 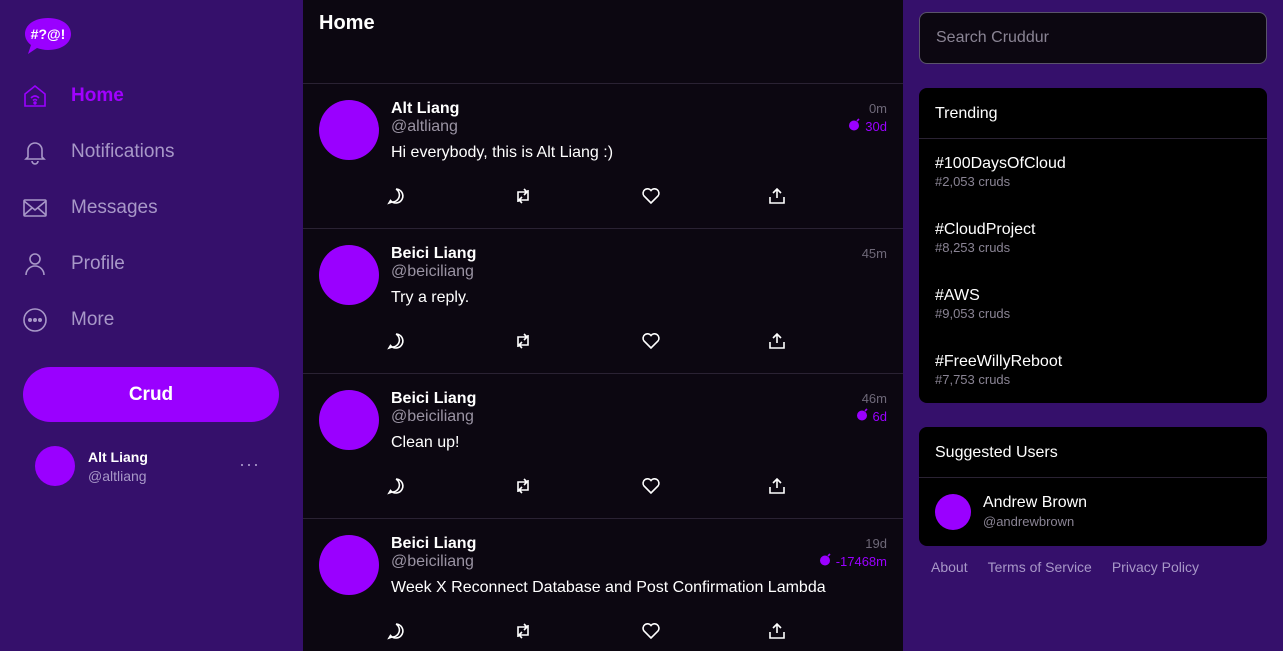 I want to click on post-actions, so click(x=641, y=341).